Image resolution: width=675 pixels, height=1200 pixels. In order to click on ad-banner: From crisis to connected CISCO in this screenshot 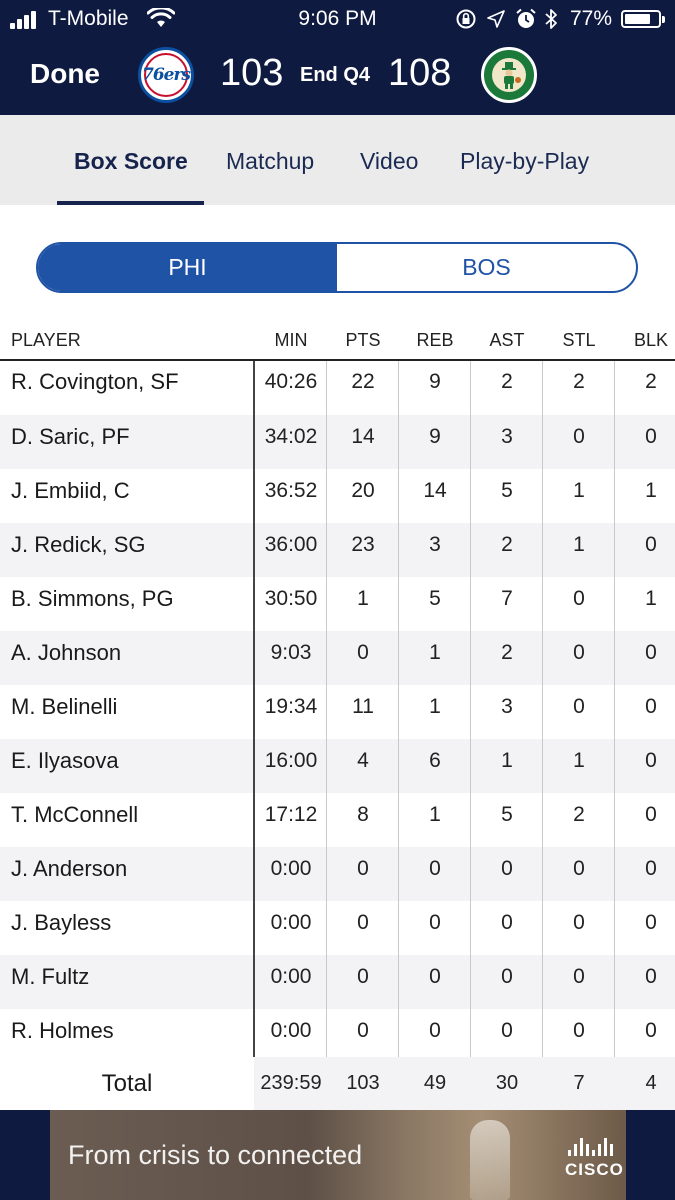, I will do `click(338, 1155)`.